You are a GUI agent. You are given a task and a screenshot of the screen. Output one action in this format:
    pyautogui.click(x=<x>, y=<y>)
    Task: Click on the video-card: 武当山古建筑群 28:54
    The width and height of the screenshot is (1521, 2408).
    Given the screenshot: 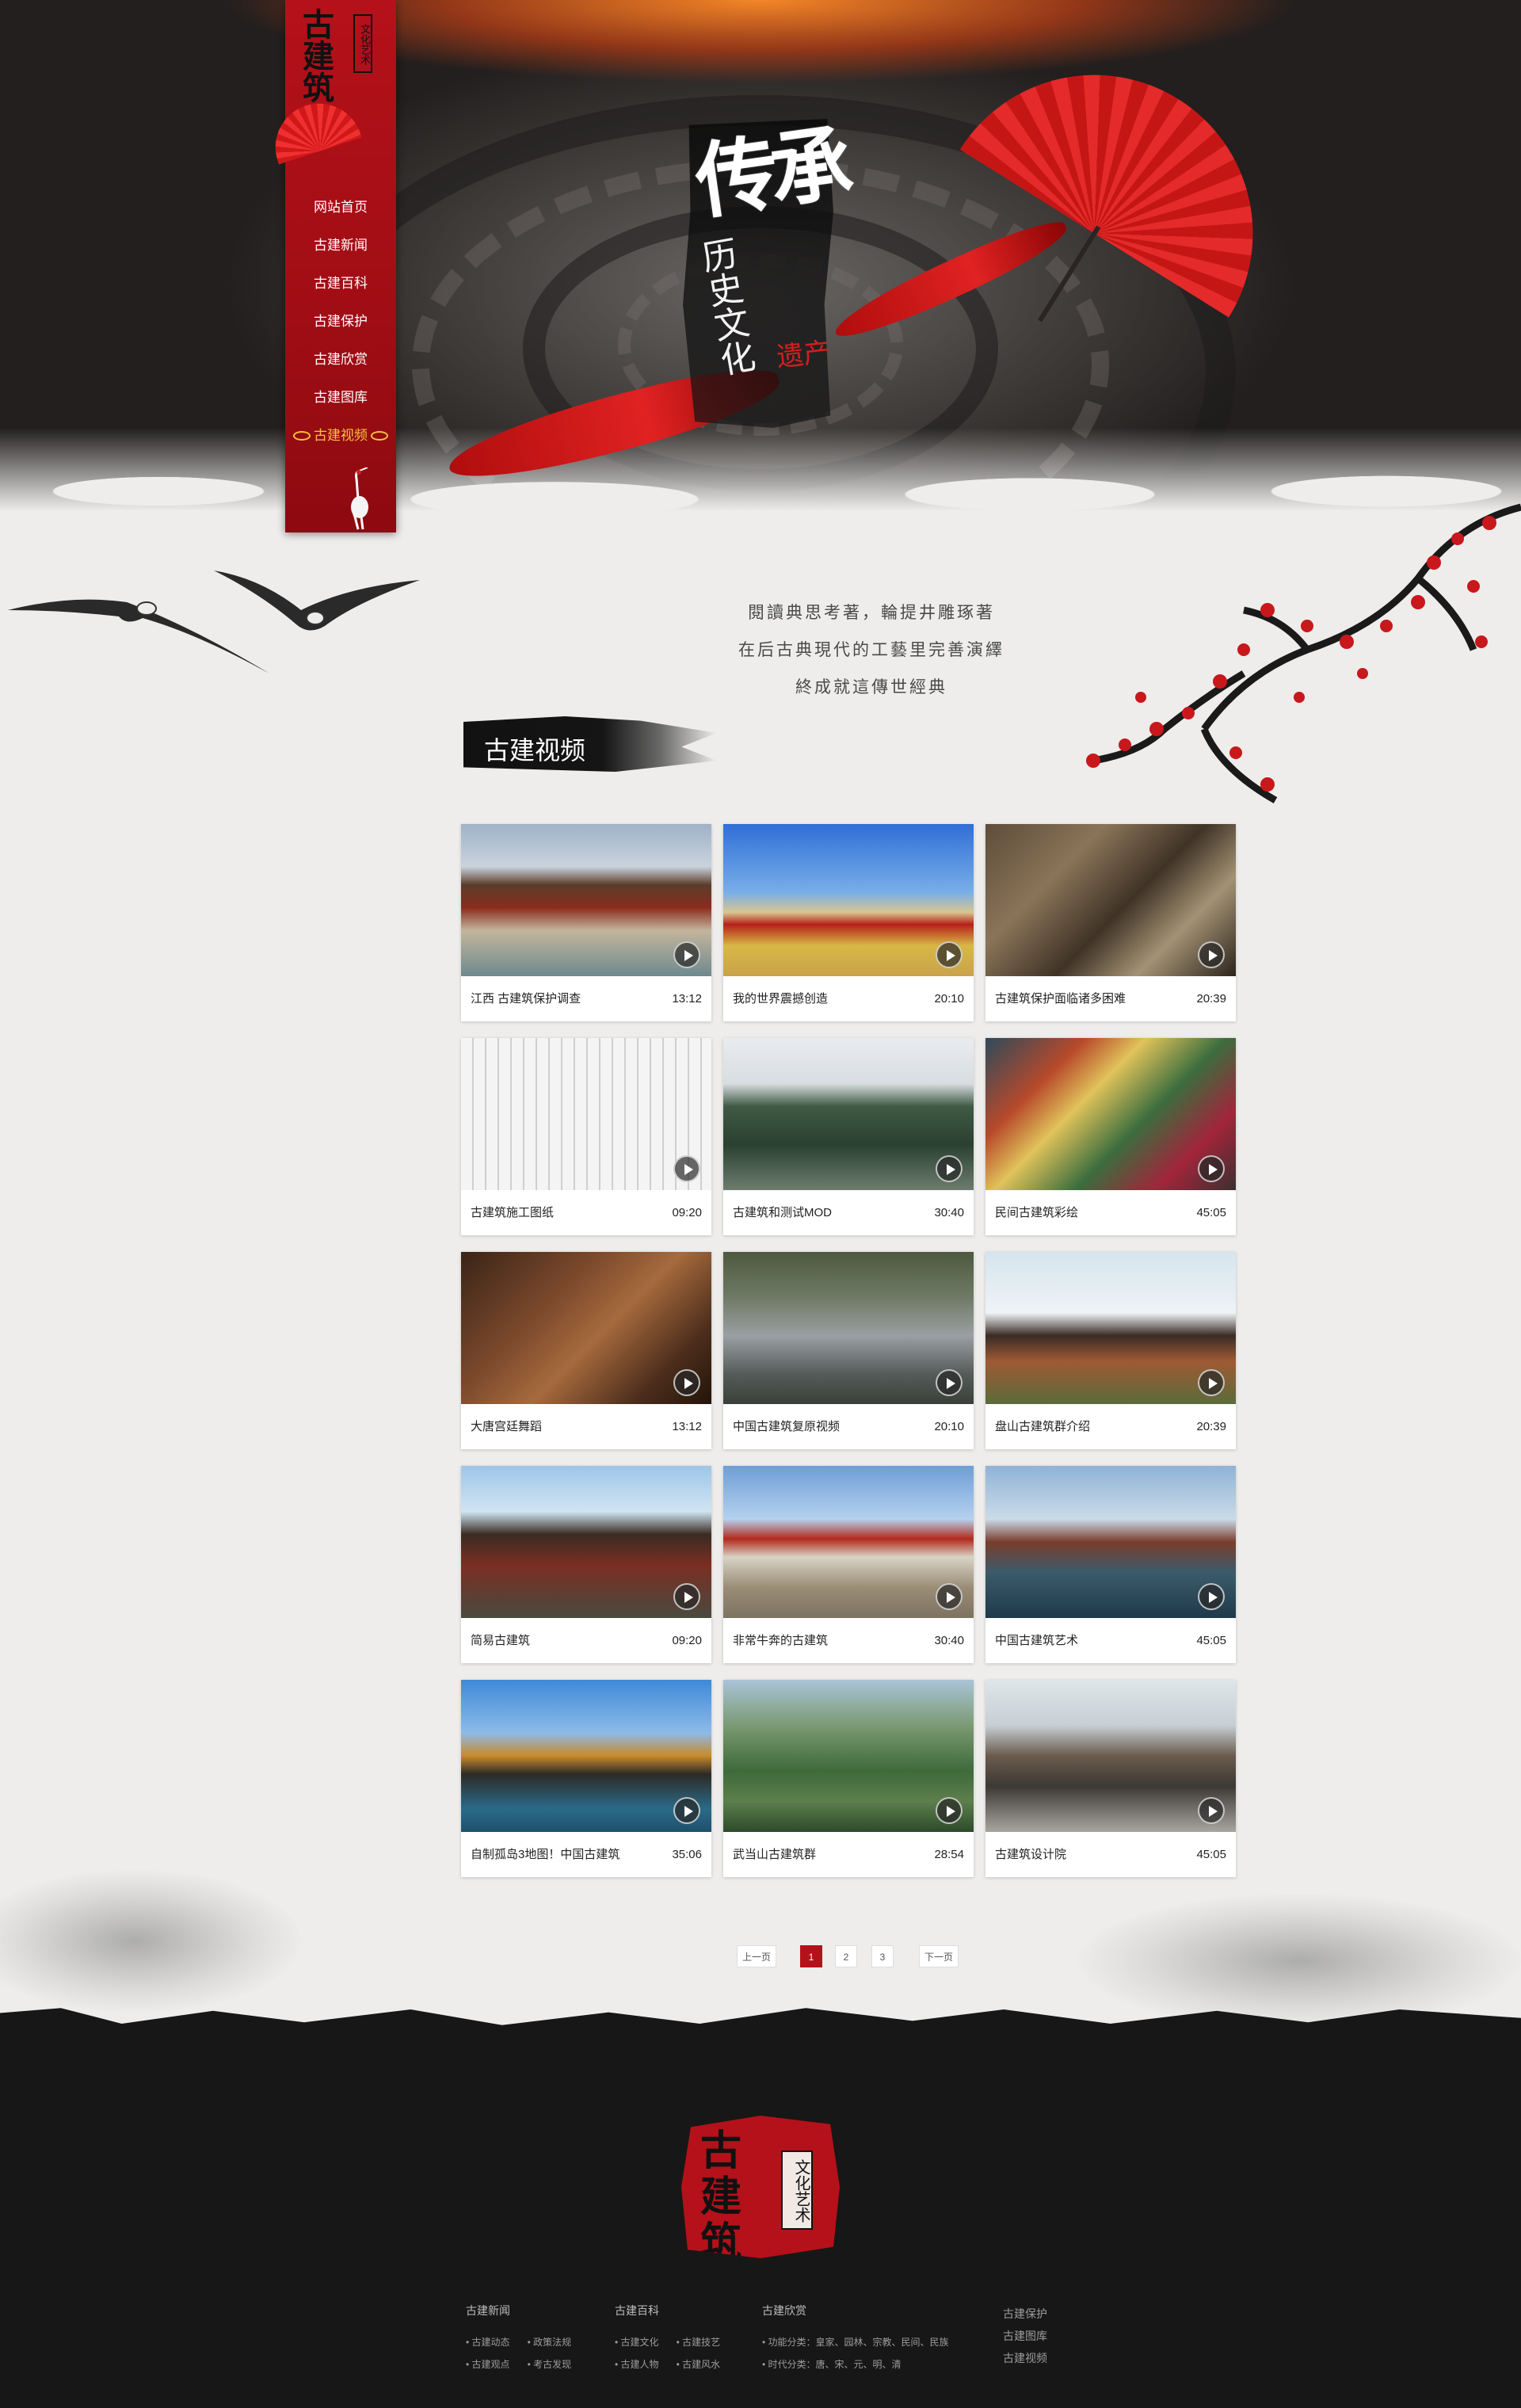 What is the action you would take?
    pyautogui.click(x=849, y=1778)
    